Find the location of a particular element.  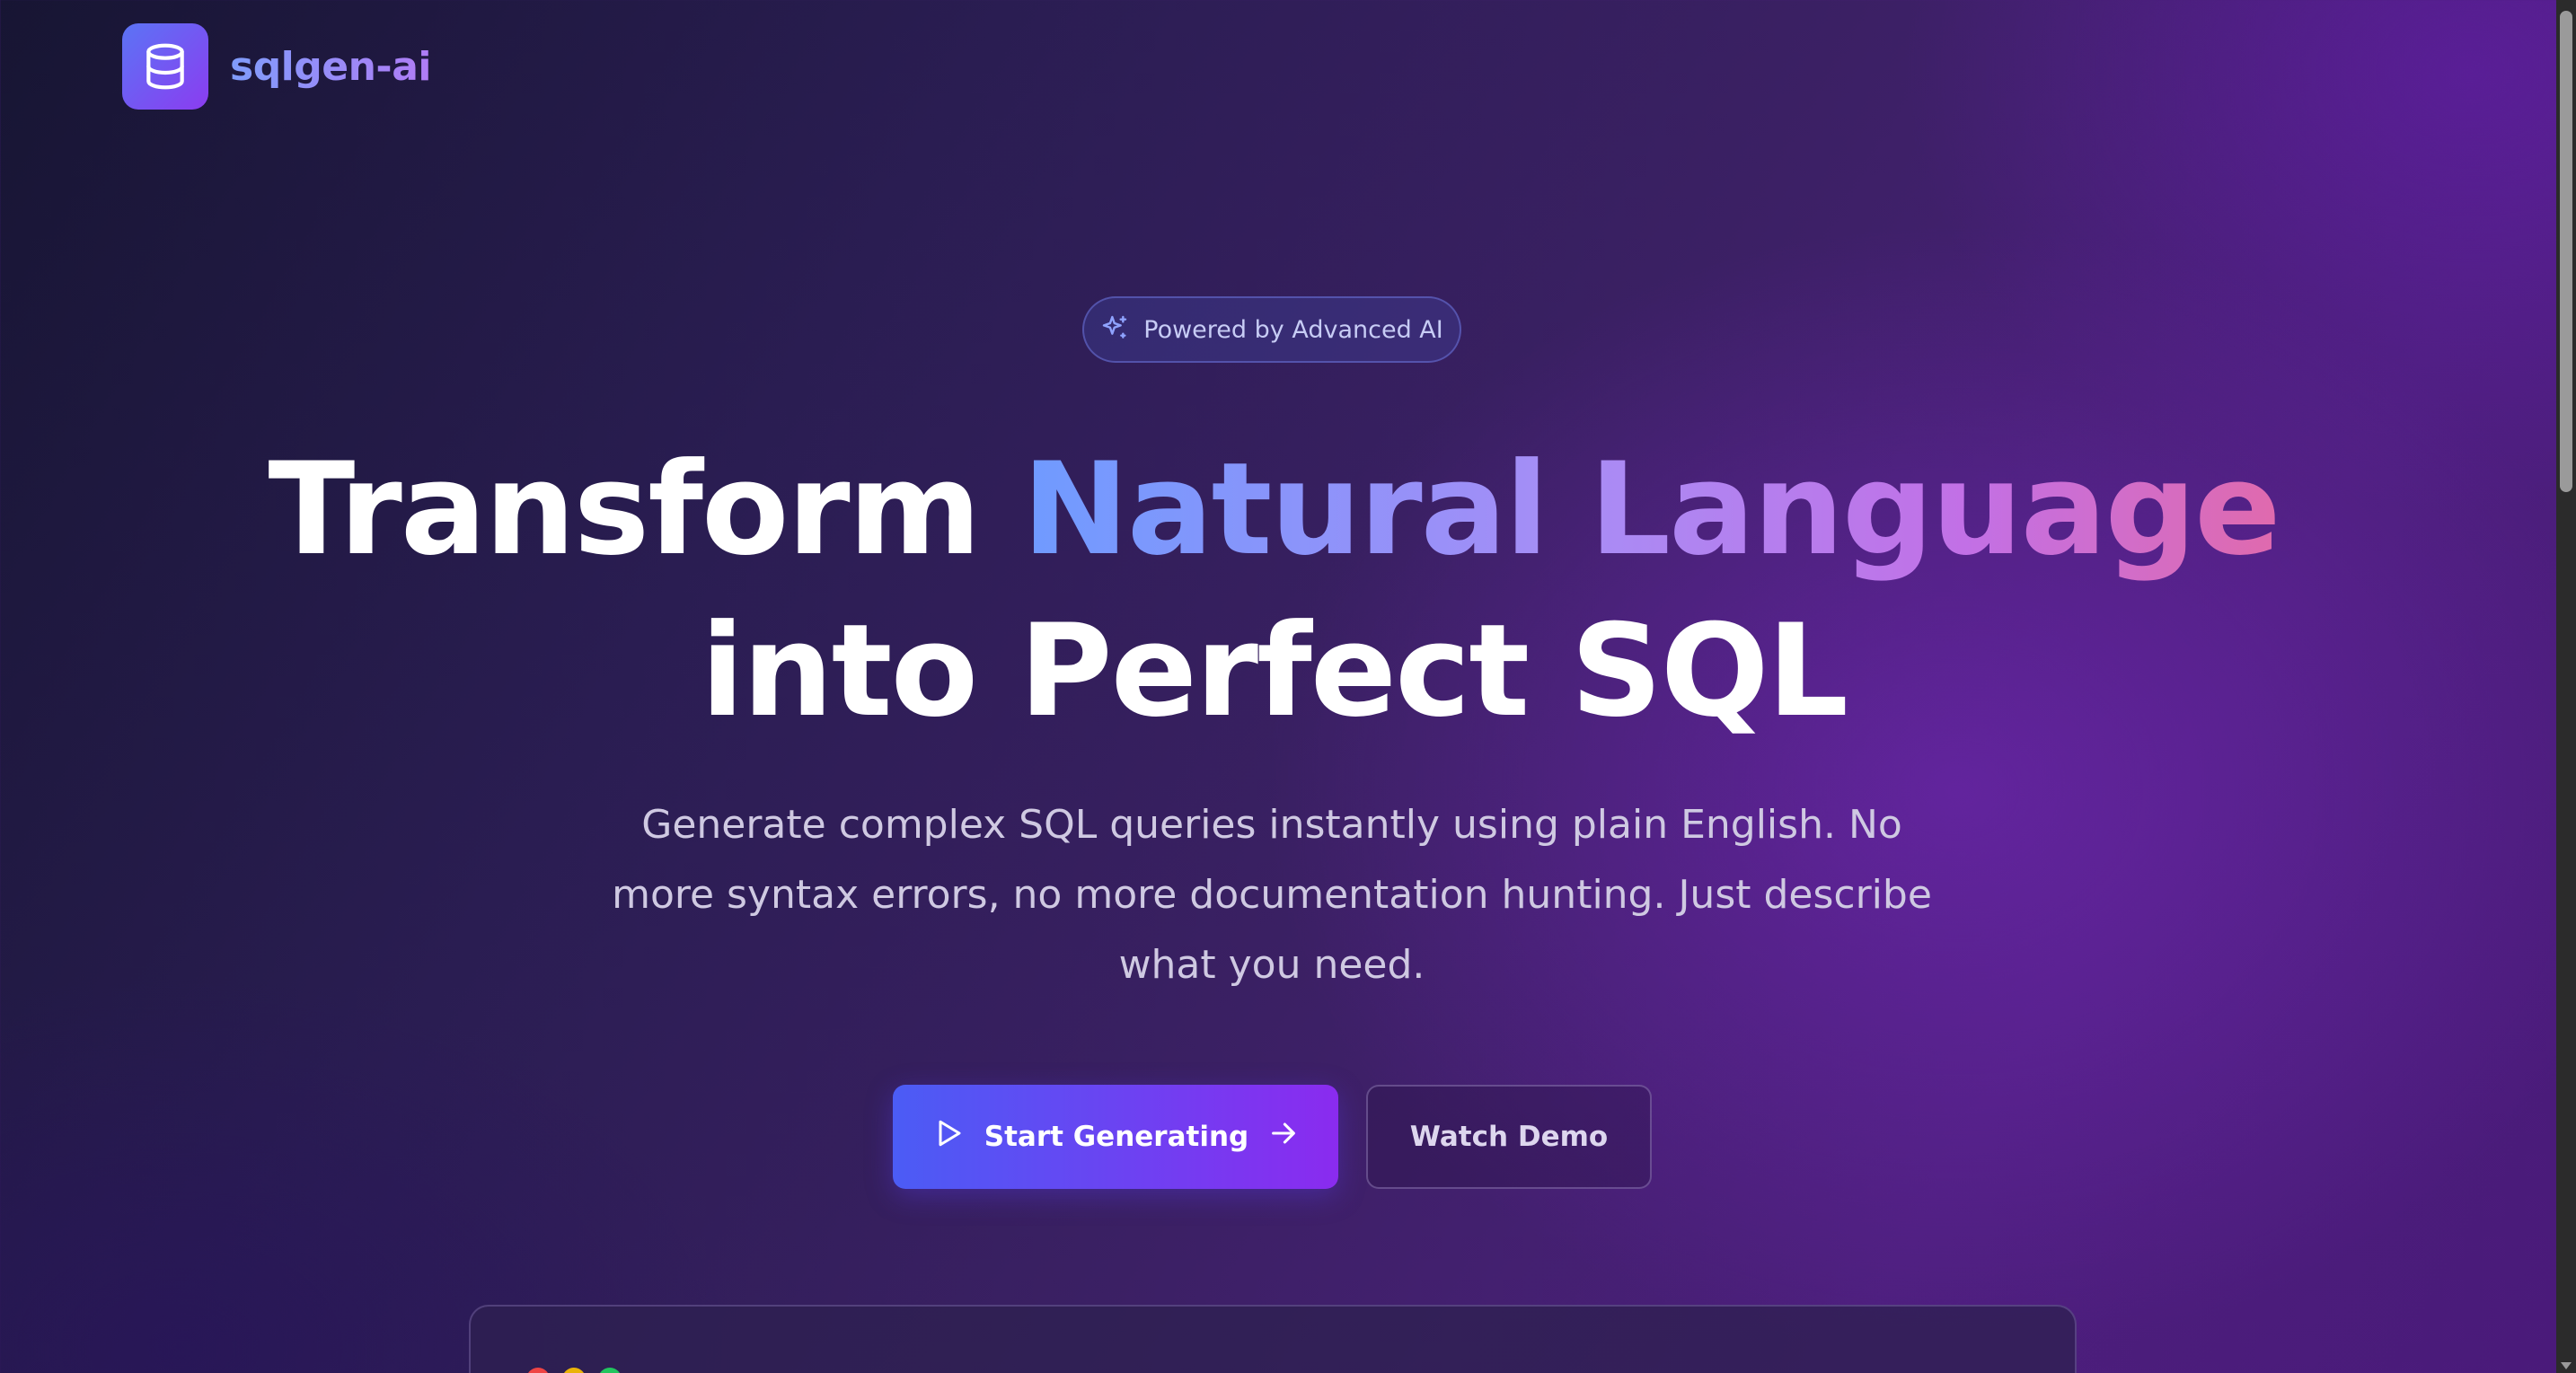

scroll-down-arrow-icon is located at coordinates (2566, 1365).